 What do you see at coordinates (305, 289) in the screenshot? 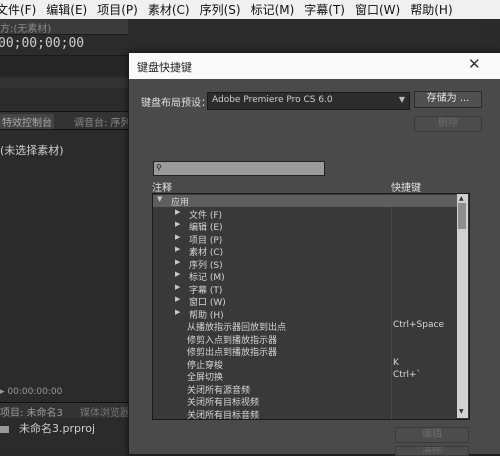
I see `shortcut-row: ▶ 字幕 (T)` at bounding box center [305, 289].